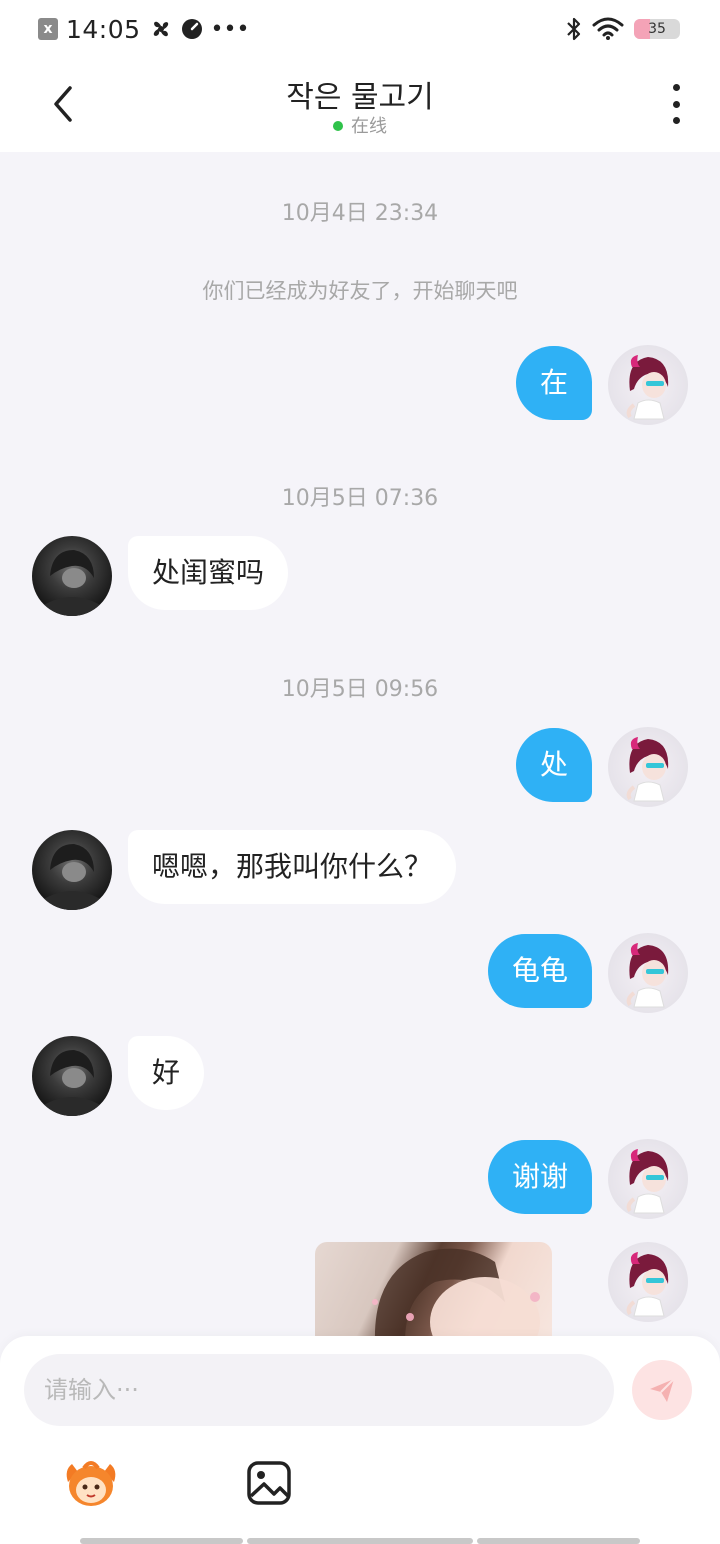  What do you see at coordinates (166, 1073) in the screenshot?
I see `message-bubble-incoming: 好` at bounding box center [166, 1073].